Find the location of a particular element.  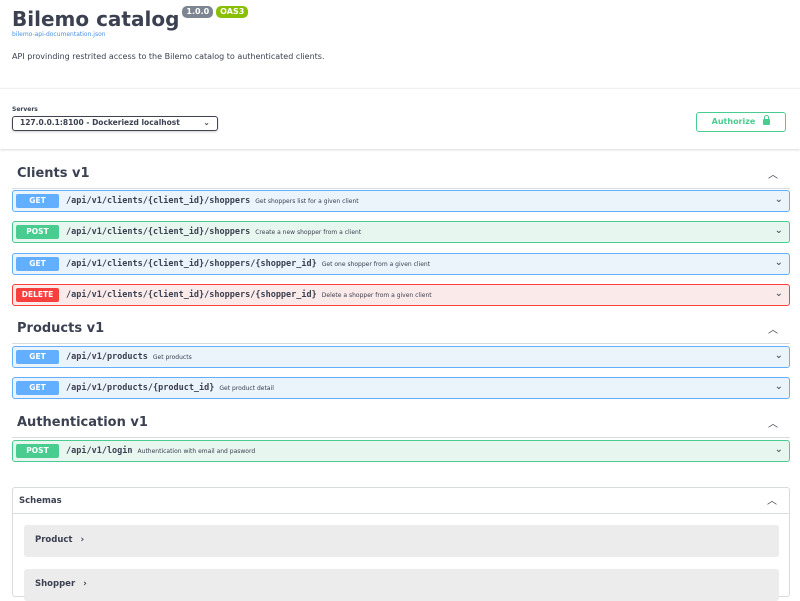

version-badge: 1.0.0 is located at coordinates (198, 12).